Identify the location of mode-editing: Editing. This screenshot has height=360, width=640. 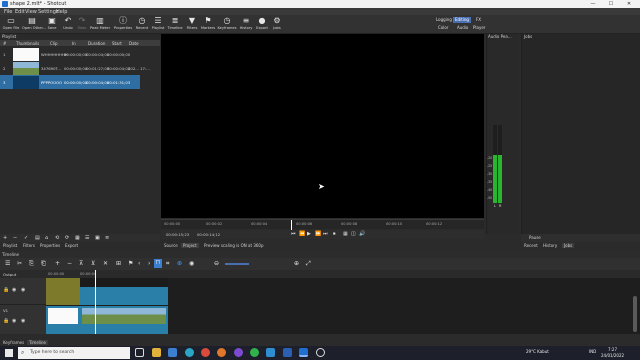
(462, 20).